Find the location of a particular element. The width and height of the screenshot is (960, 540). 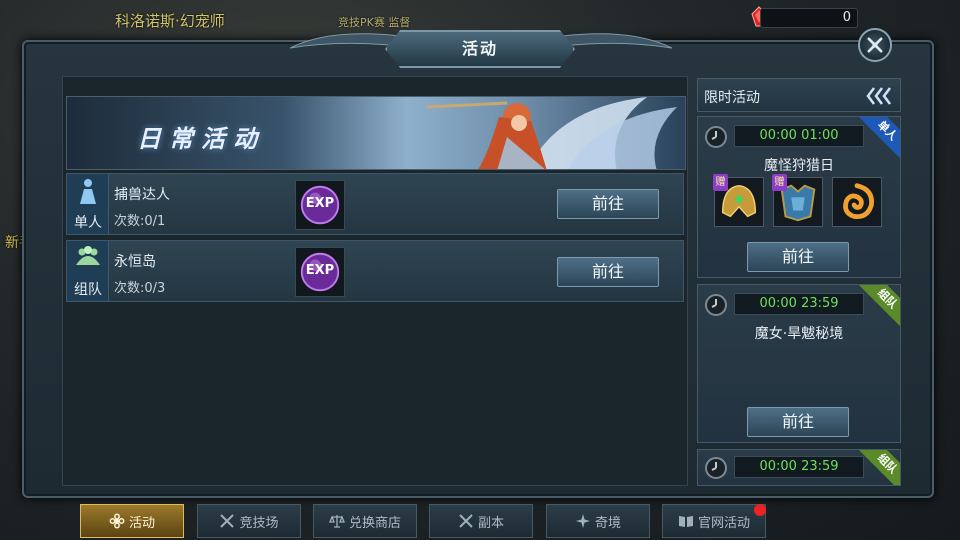

reward-slot is located at coordinates (857, 202).